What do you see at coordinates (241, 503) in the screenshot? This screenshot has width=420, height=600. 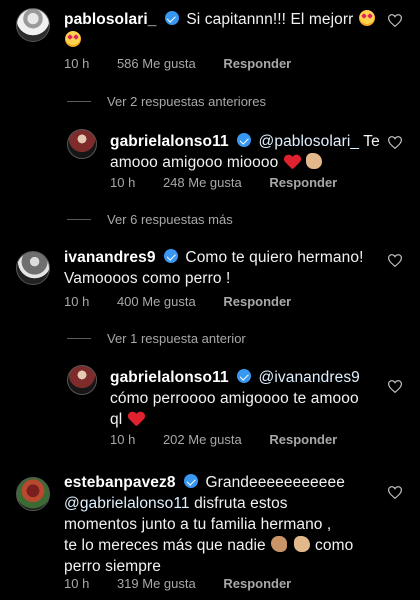 I see `comment-body: disfruta estos` at bounding box center [241, 503].